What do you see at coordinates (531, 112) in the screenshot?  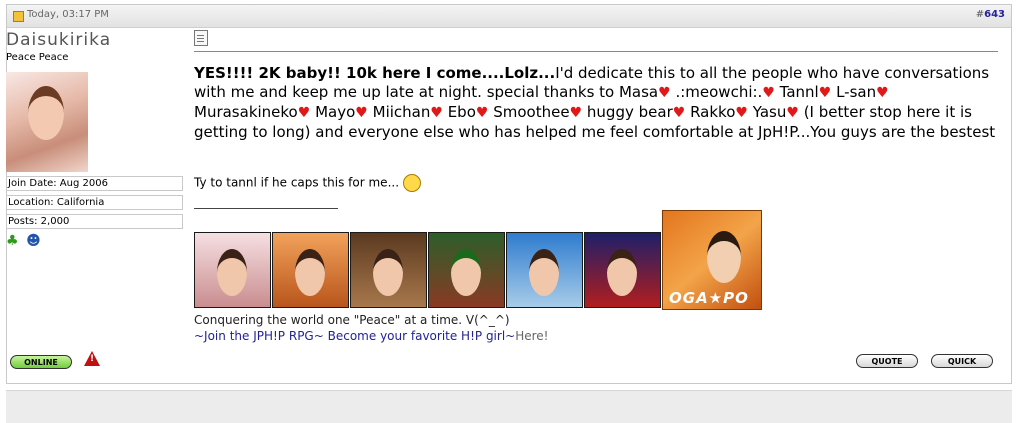 I see `thanks-name: Smoothee` at bounding box center [531, 112].